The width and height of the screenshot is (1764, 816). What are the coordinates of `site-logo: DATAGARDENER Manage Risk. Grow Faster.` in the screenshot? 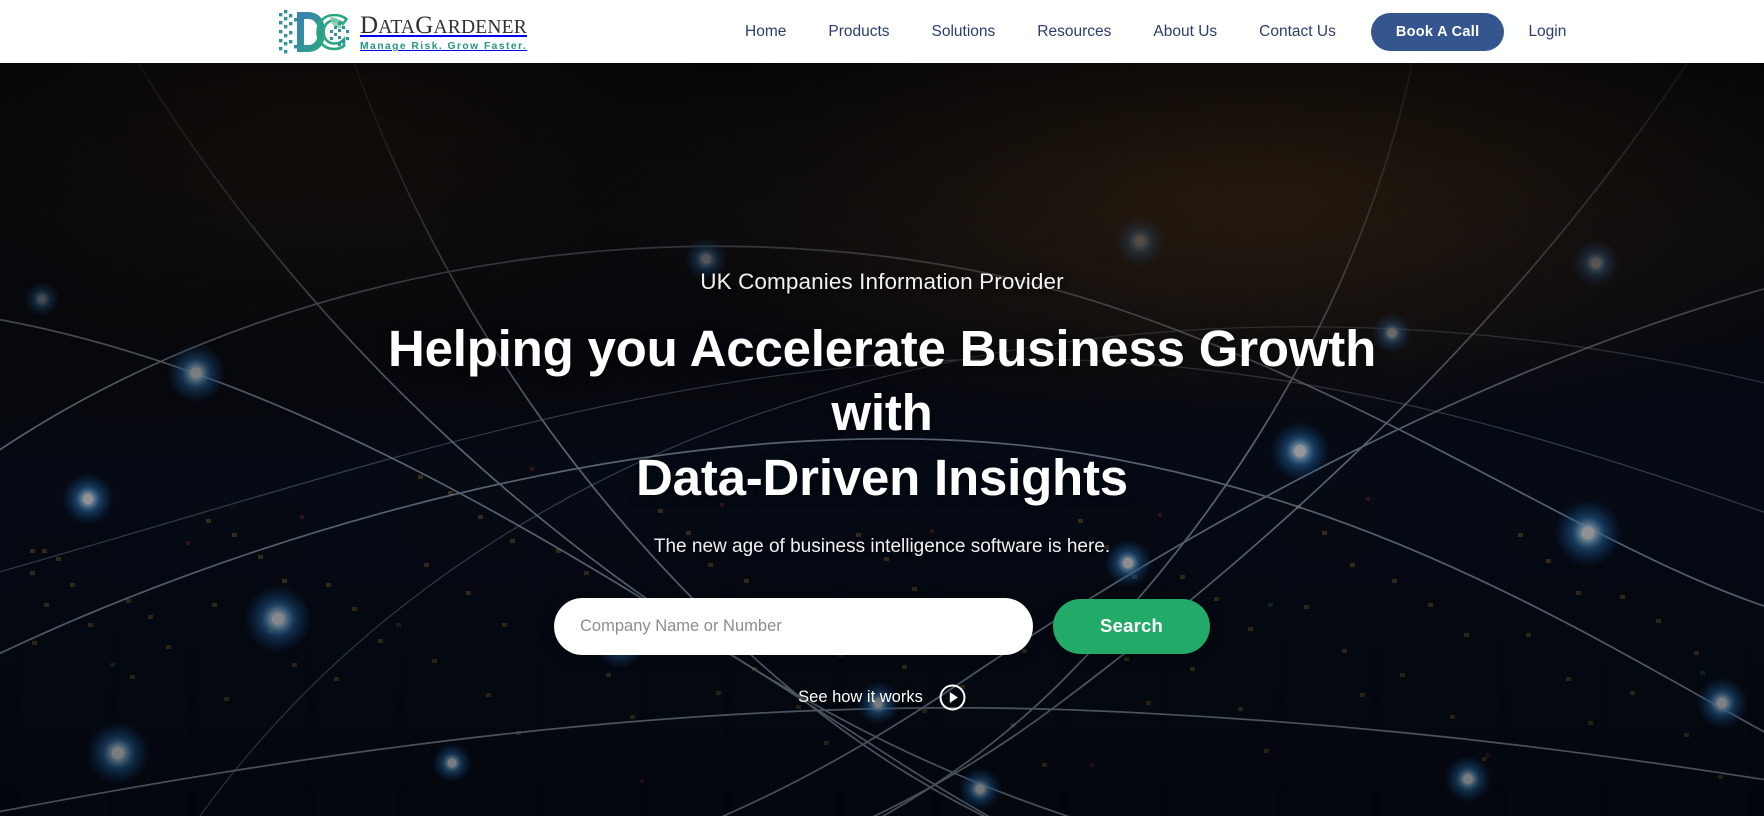 It's located at (402, 31).